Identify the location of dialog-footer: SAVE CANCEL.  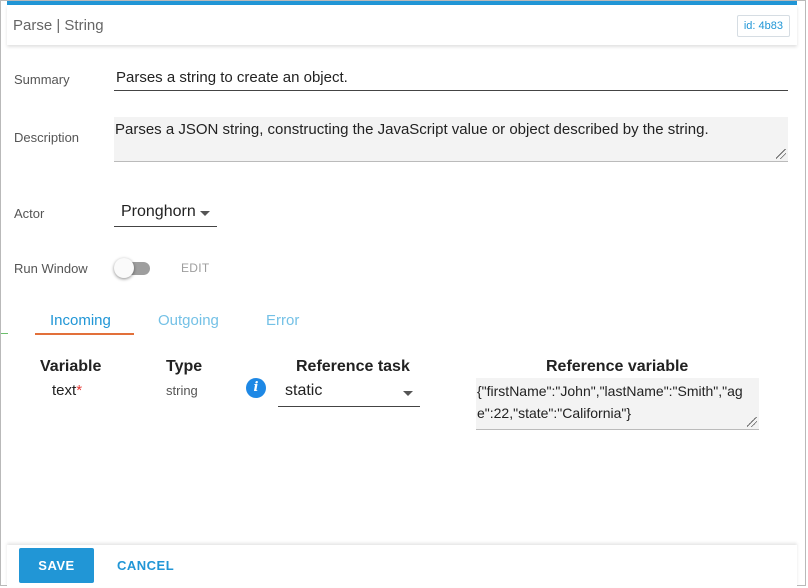
(402, 566).